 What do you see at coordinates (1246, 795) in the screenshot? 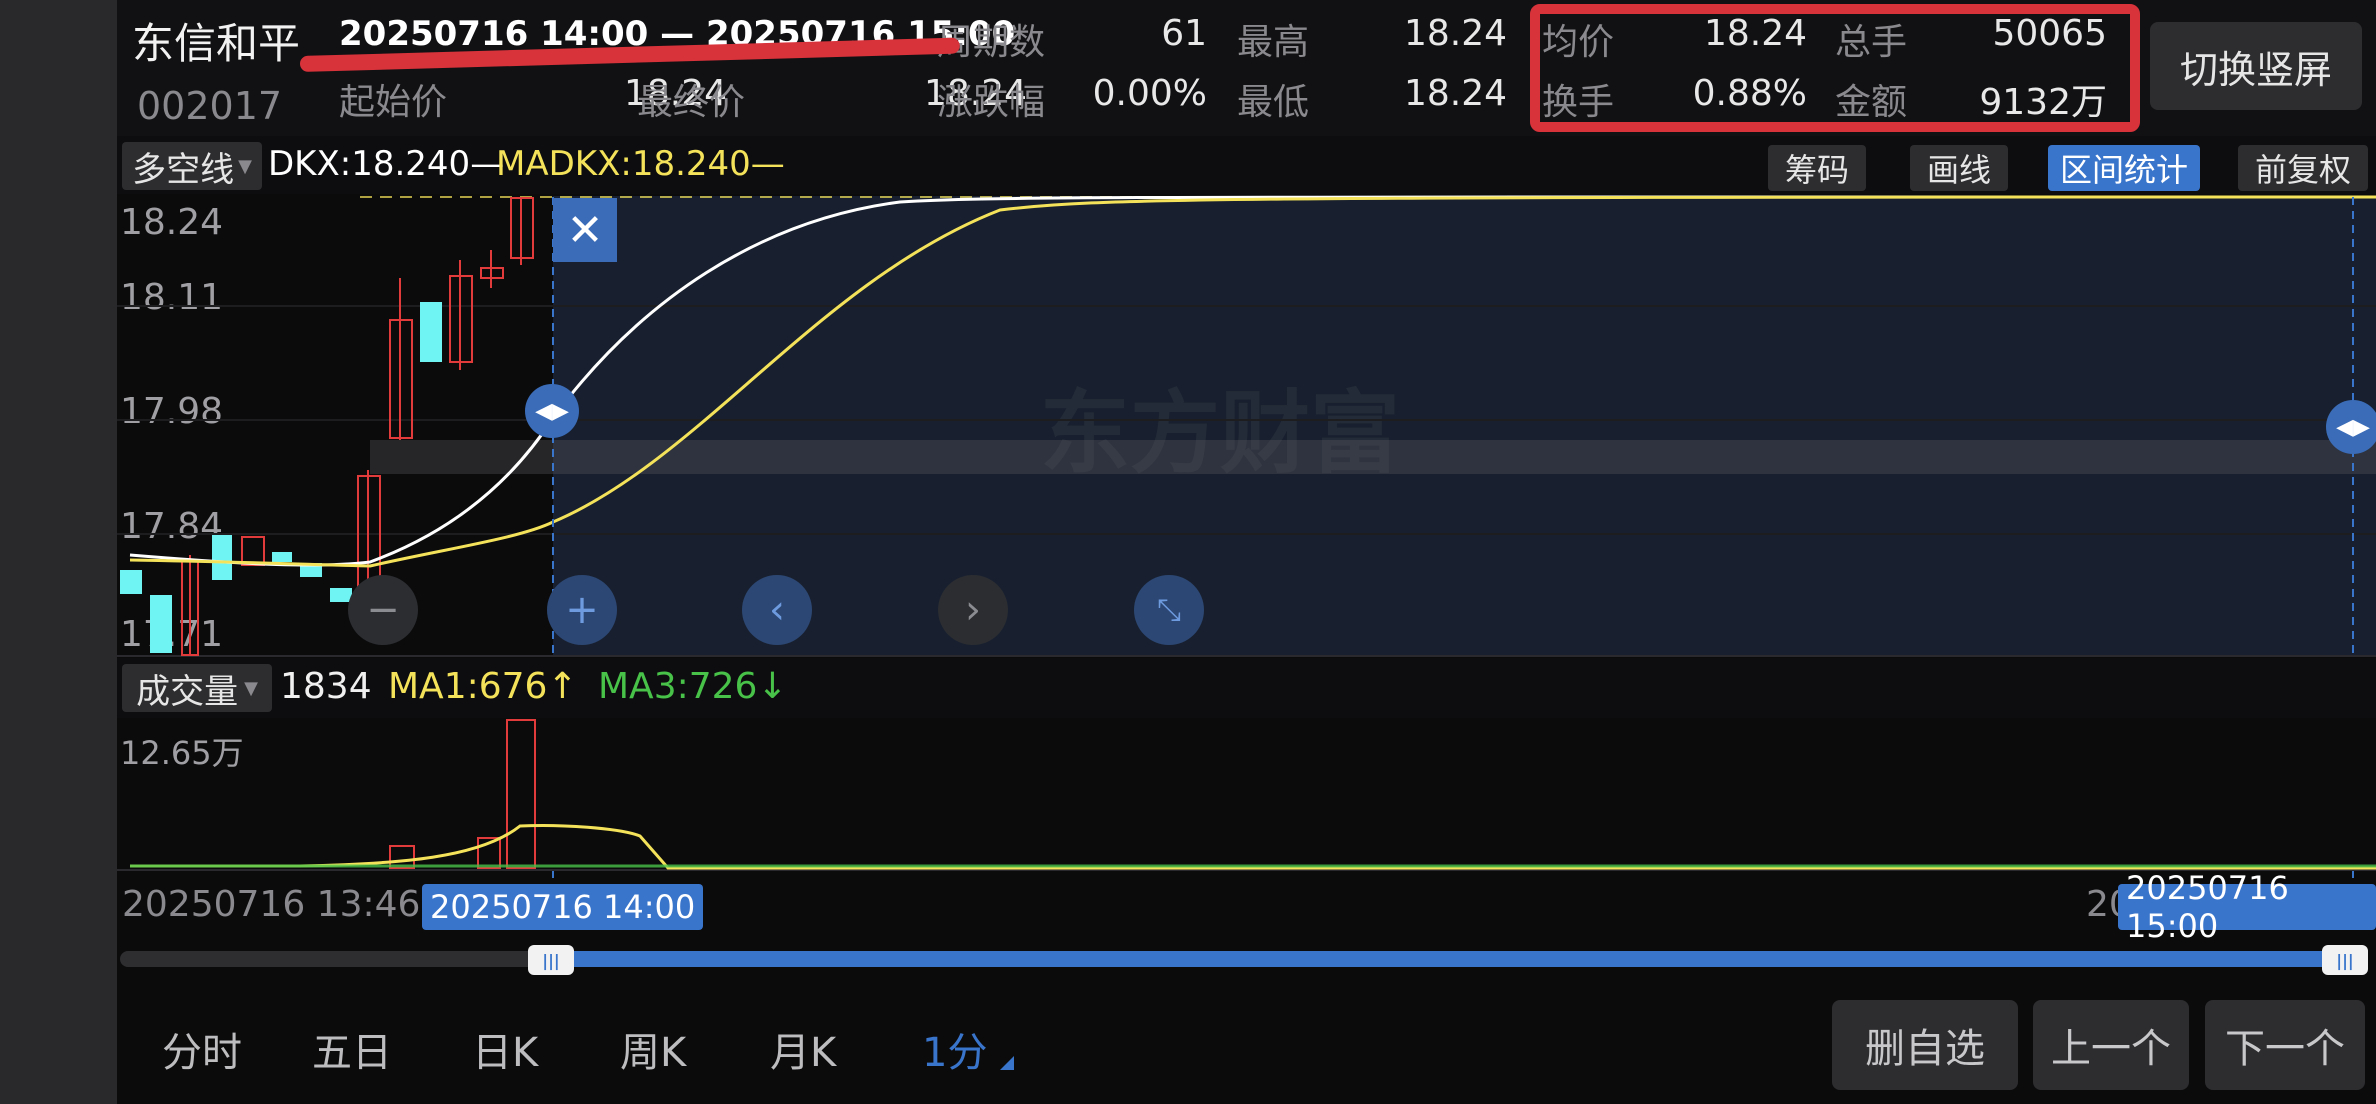
I see `volume-chart-svg` at bounding box center [1246, 795].